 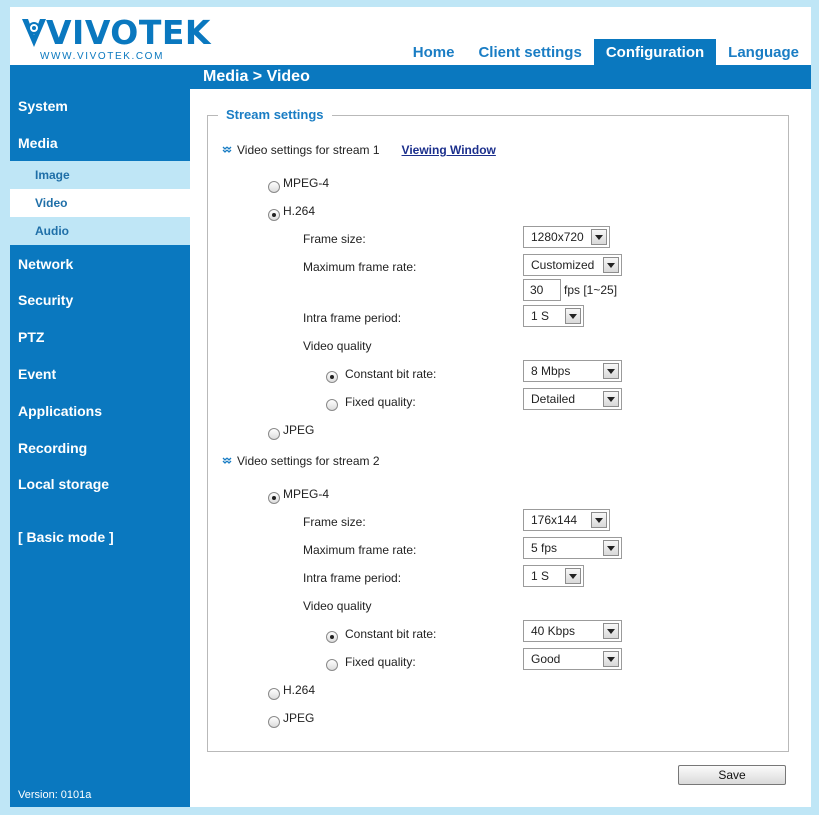 What do you see at coordinates (732, 775) in the screenshot?
I see `save-button: Save` at bounding box center [732, 775].